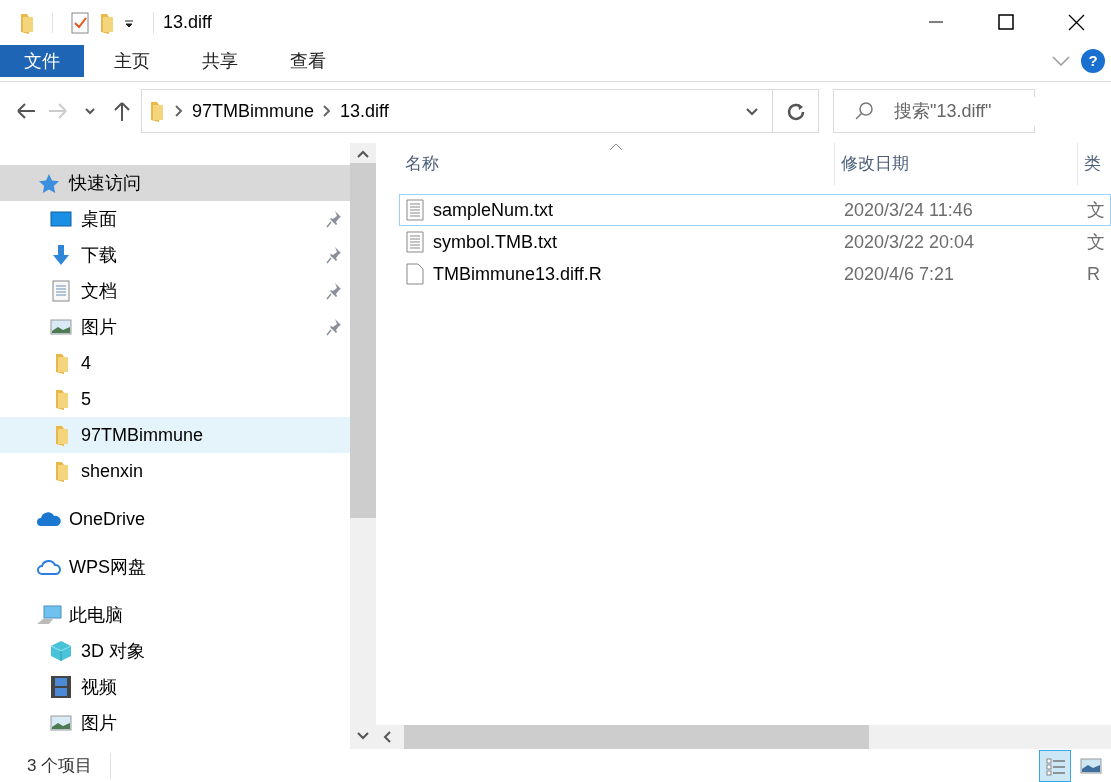 Image resolution: width=1111 pixels, height=782 pixels. What do you see at coordinates (188, 22) in the screenshot?
I see `window-title: 13.diff` at bounding box center [188, 22].